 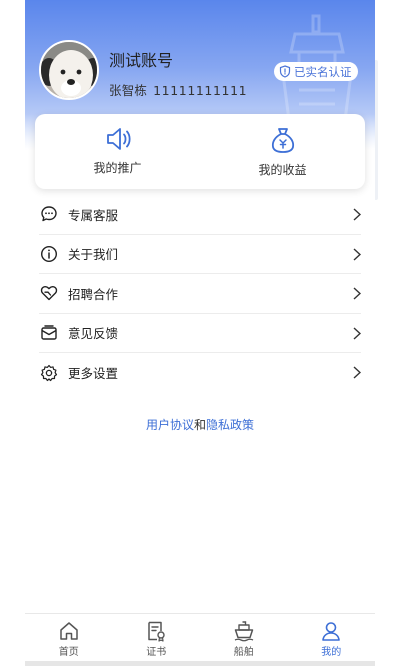 I want to click on profile-details: 张智栋 11111111111, so click(x=178, y=89).